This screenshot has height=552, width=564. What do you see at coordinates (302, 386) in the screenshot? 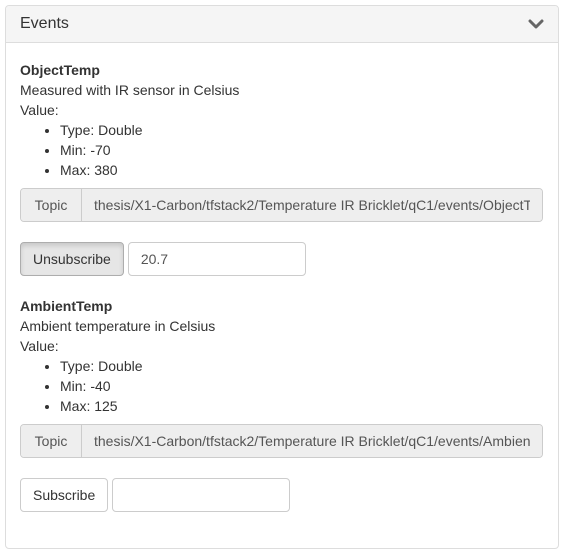
I see `list-item: Min: -40` at bounding box center [302, 386].